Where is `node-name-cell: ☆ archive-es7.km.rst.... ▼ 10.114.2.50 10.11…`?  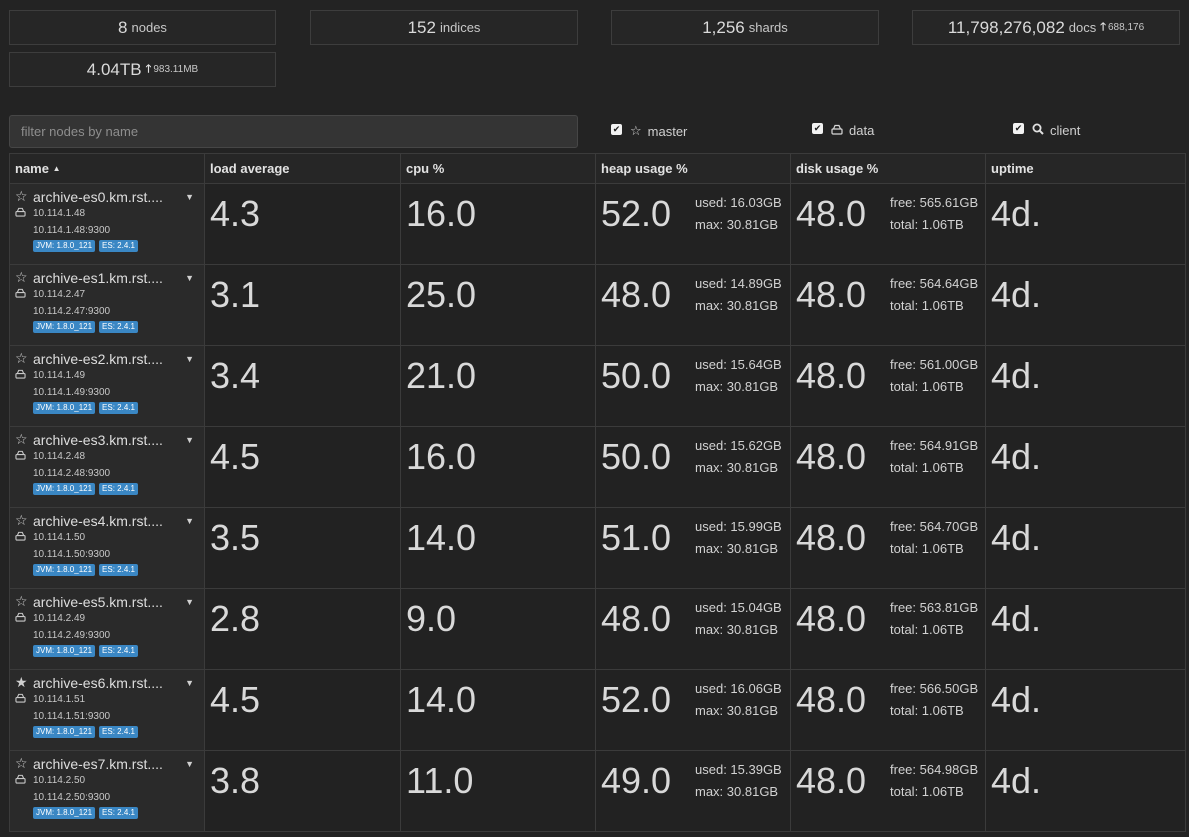 node-name-cell: ☆ archive-es7.km.rst.... ▼ 10.114.2.50 10.11… is located at coordinates (107, 791).